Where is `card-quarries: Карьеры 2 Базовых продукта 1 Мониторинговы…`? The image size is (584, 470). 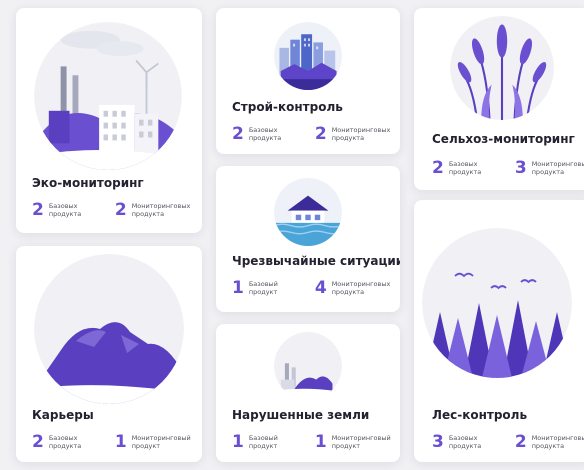 card-quarries: Карьеры 2 Базовых продукта 1 Мониторинговы… is located at coordinates (109, 354).